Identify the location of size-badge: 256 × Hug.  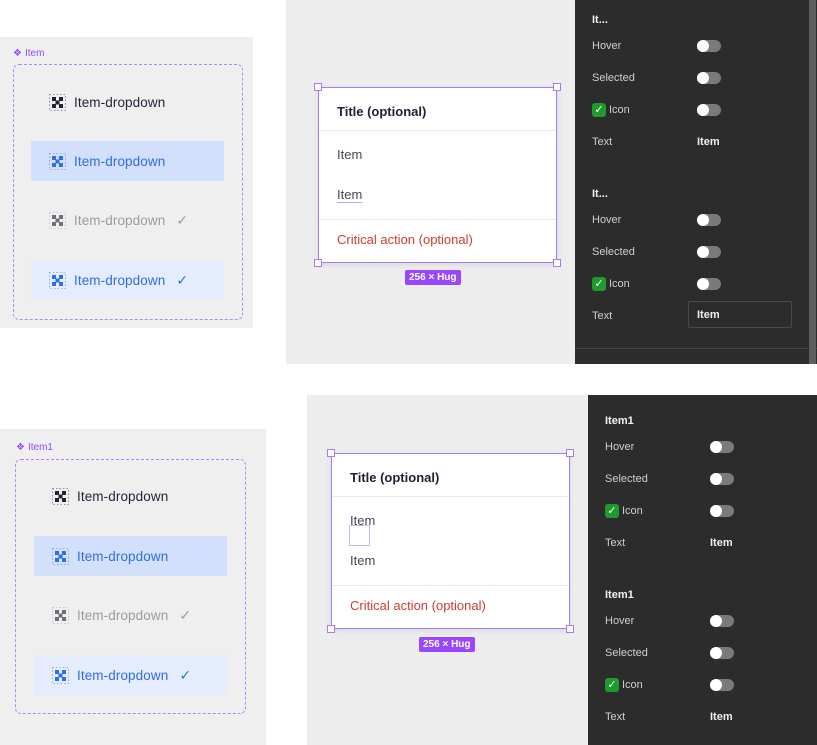
(433, 277).